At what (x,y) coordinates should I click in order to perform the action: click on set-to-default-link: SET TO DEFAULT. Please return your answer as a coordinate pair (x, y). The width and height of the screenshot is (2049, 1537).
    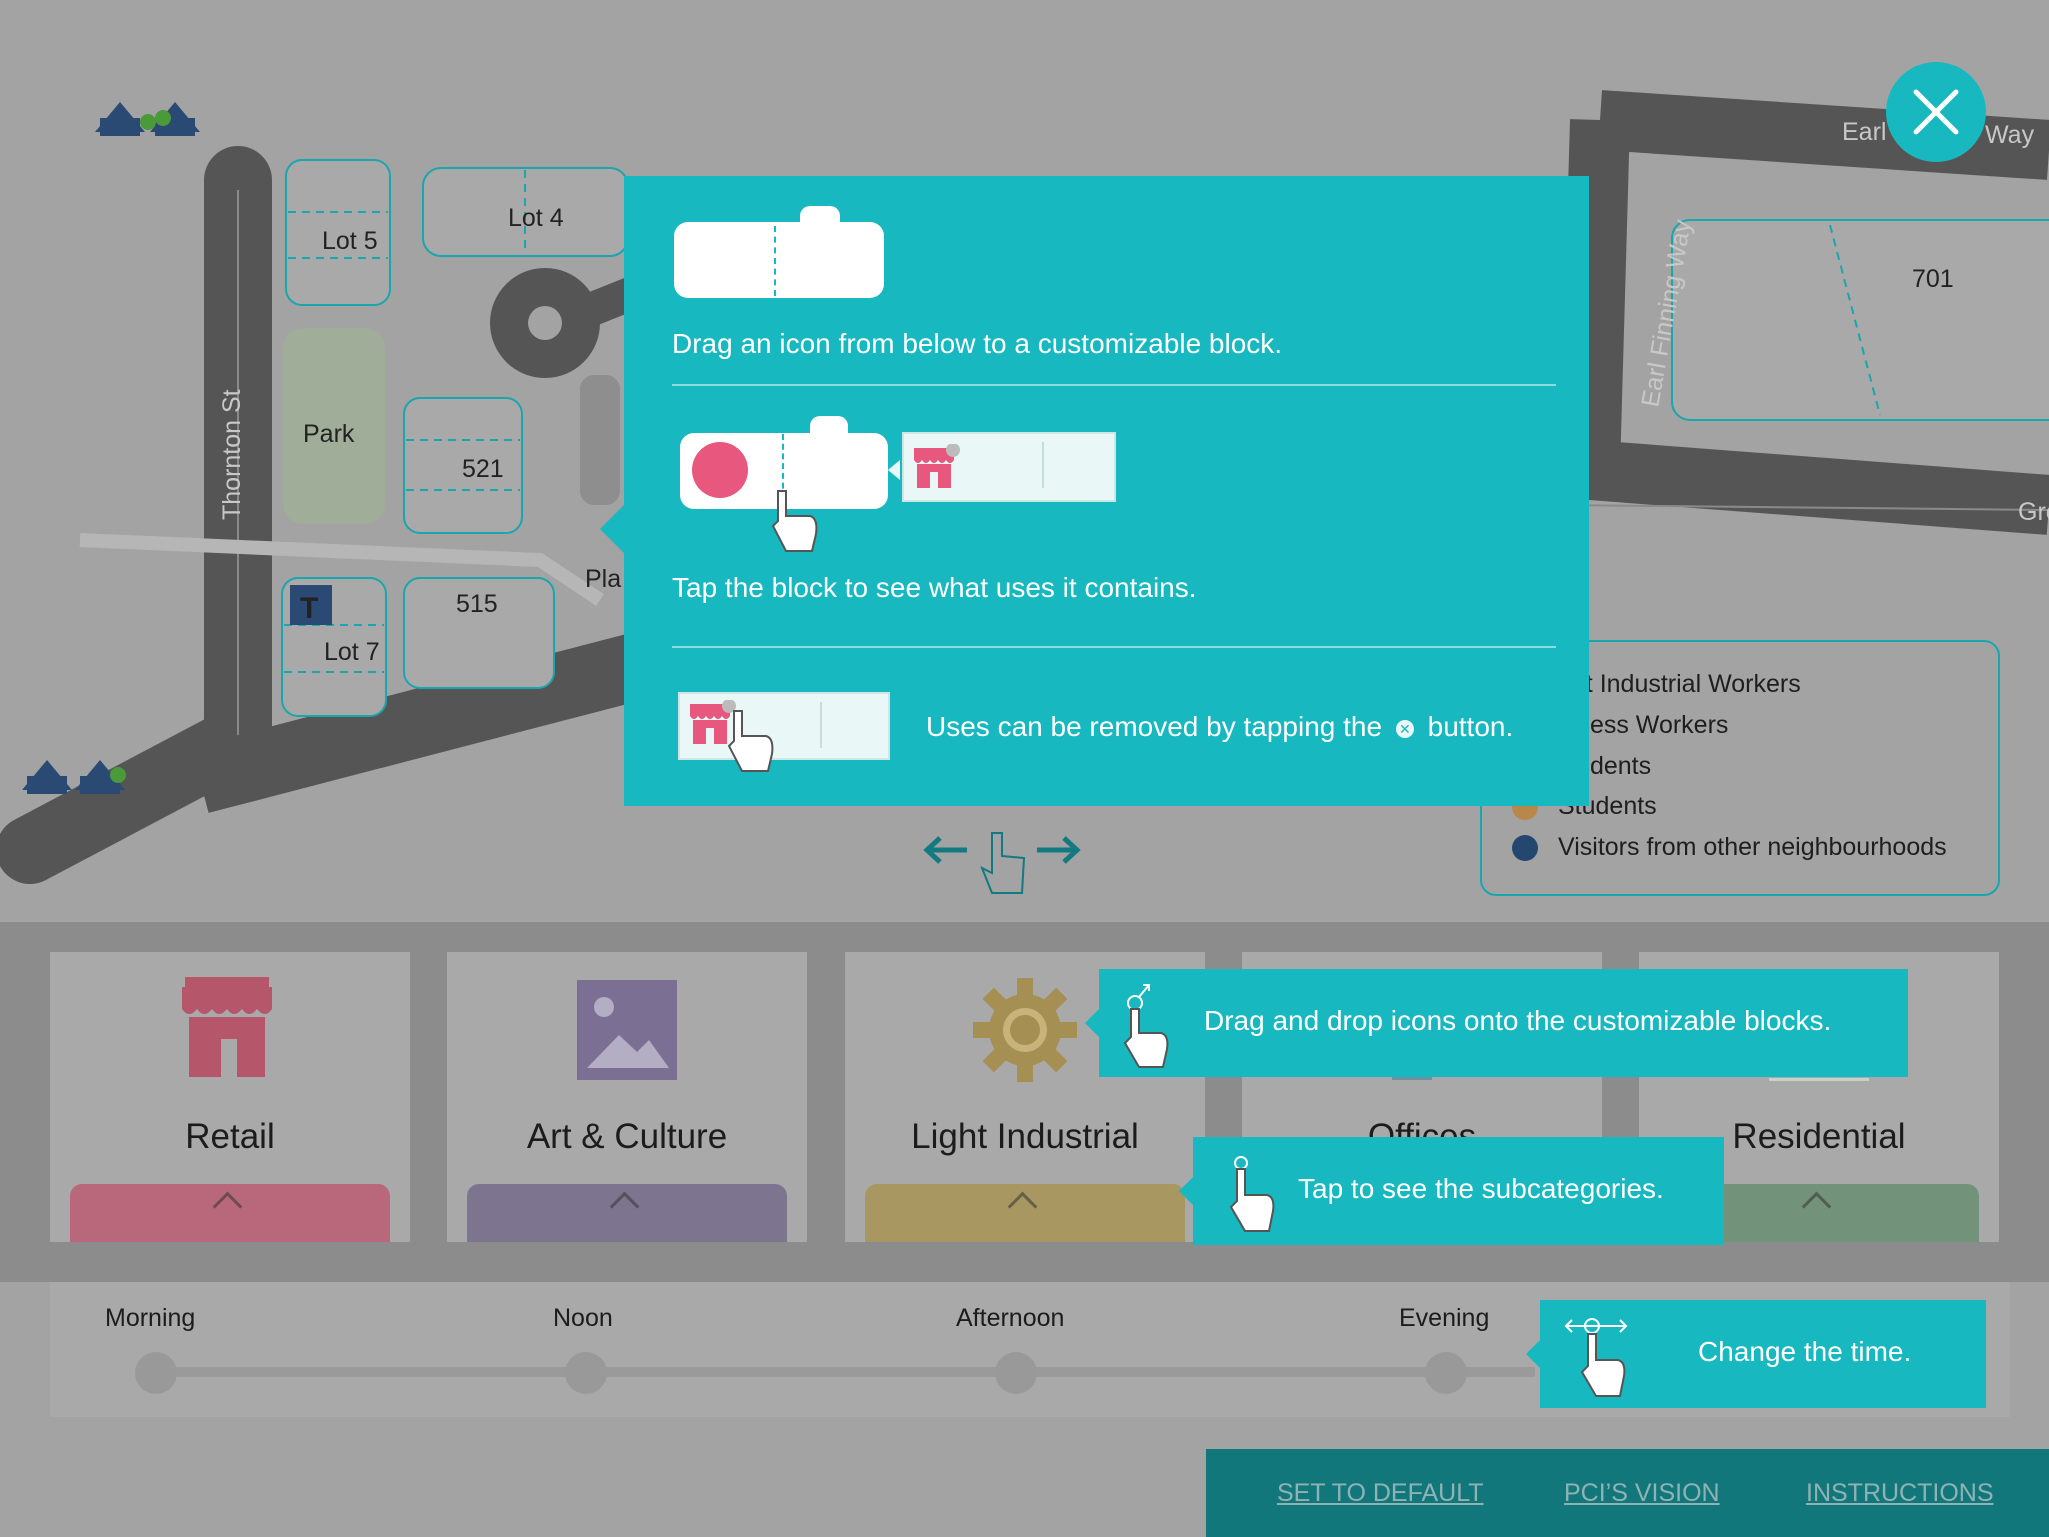
    Looking at the image, I should click on (1380, 1493).